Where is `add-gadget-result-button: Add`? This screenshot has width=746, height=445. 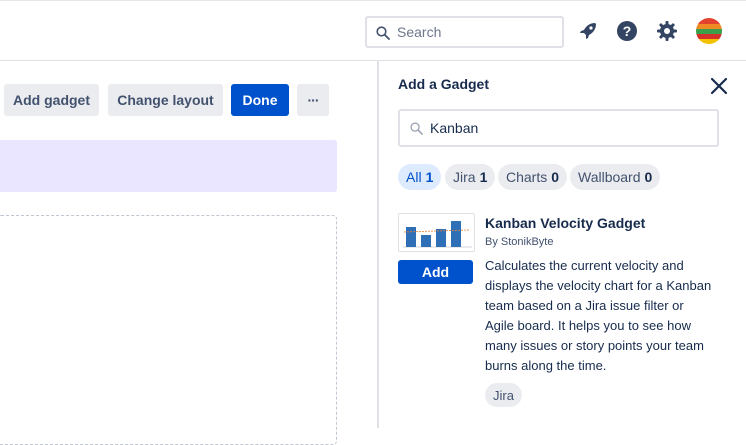
add-gadget-result-button: Add is located at coordinates (435, 272).